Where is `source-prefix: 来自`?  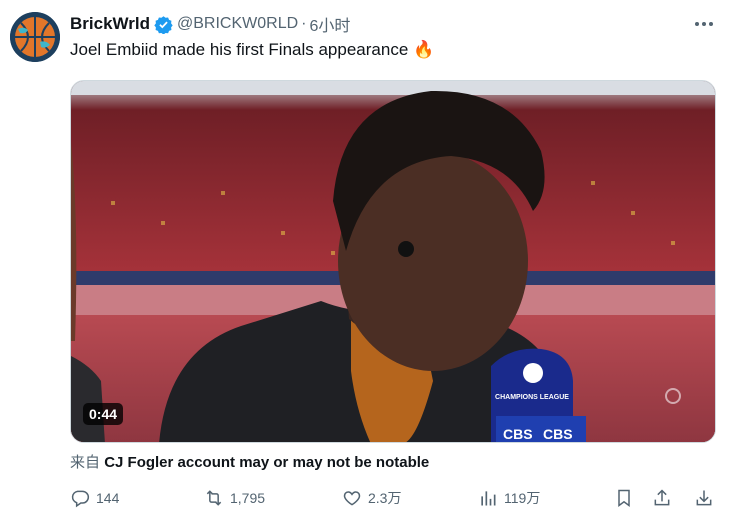 source-prefix: 来自 is located at coordinates (85, 462).